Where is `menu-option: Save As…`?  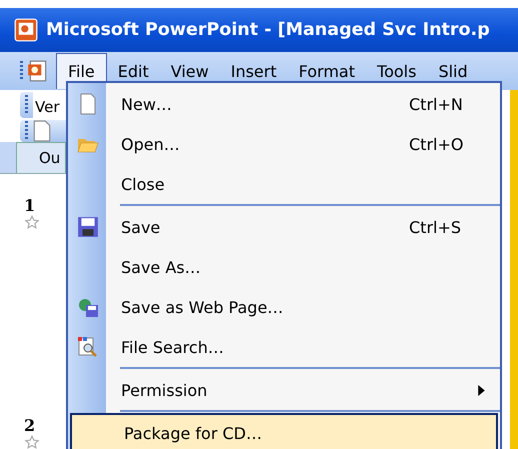
menu-option: Save As… is located at coordinates (284, 267).